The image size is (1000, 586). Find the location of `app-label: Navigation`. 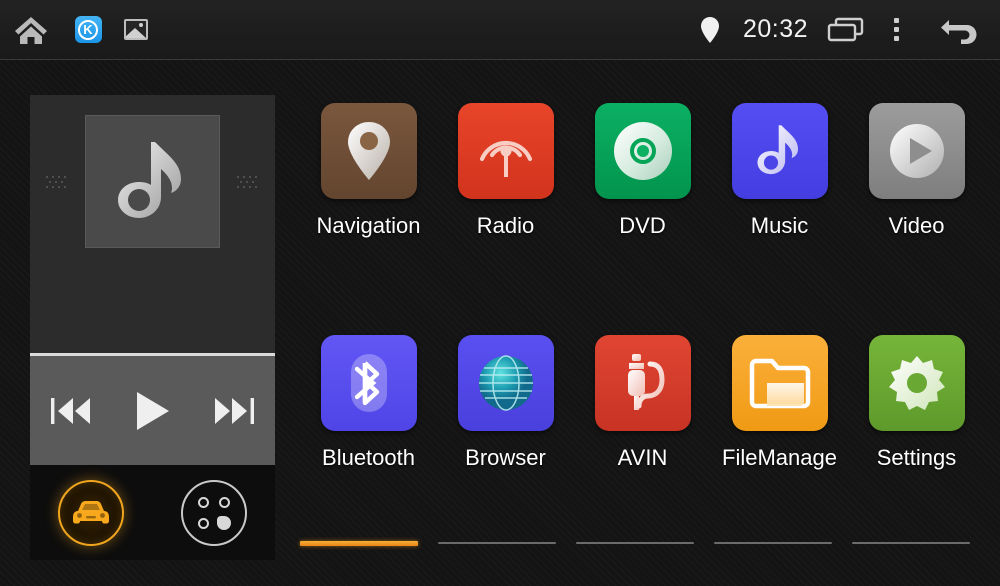

app-label: Navigation is located at coordinates (368, 225).